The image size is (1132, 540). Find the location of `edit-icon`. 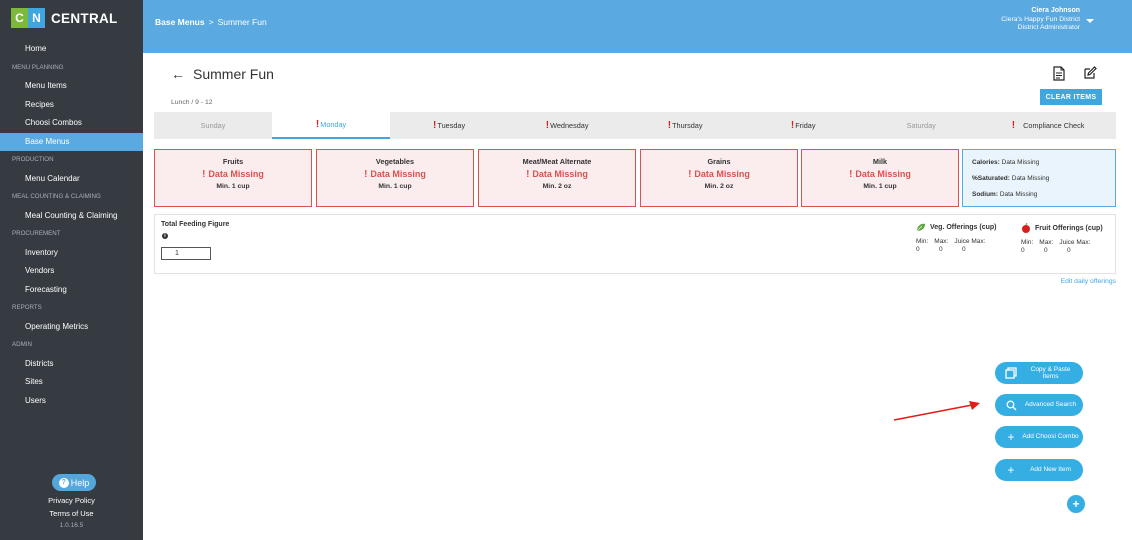

edit-icon is located at coordinates (1090, 73).